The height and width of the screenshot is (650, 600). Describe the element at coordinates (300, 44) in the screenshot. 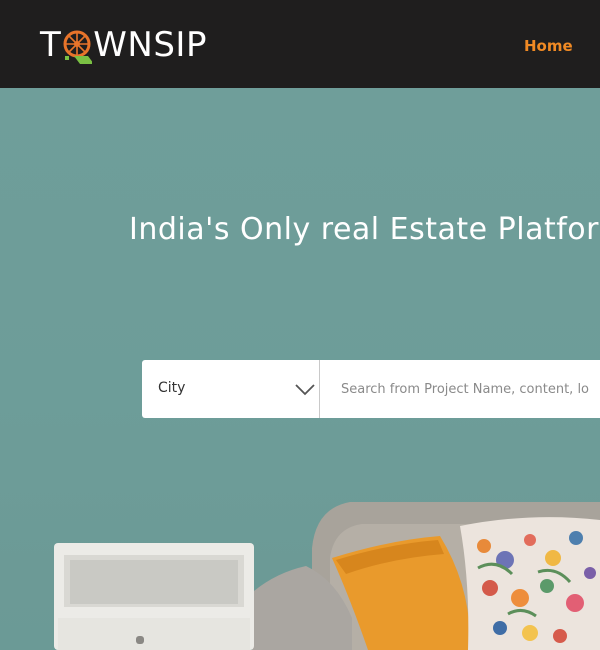

I see `site-header: T WNSIP Home` at that location.